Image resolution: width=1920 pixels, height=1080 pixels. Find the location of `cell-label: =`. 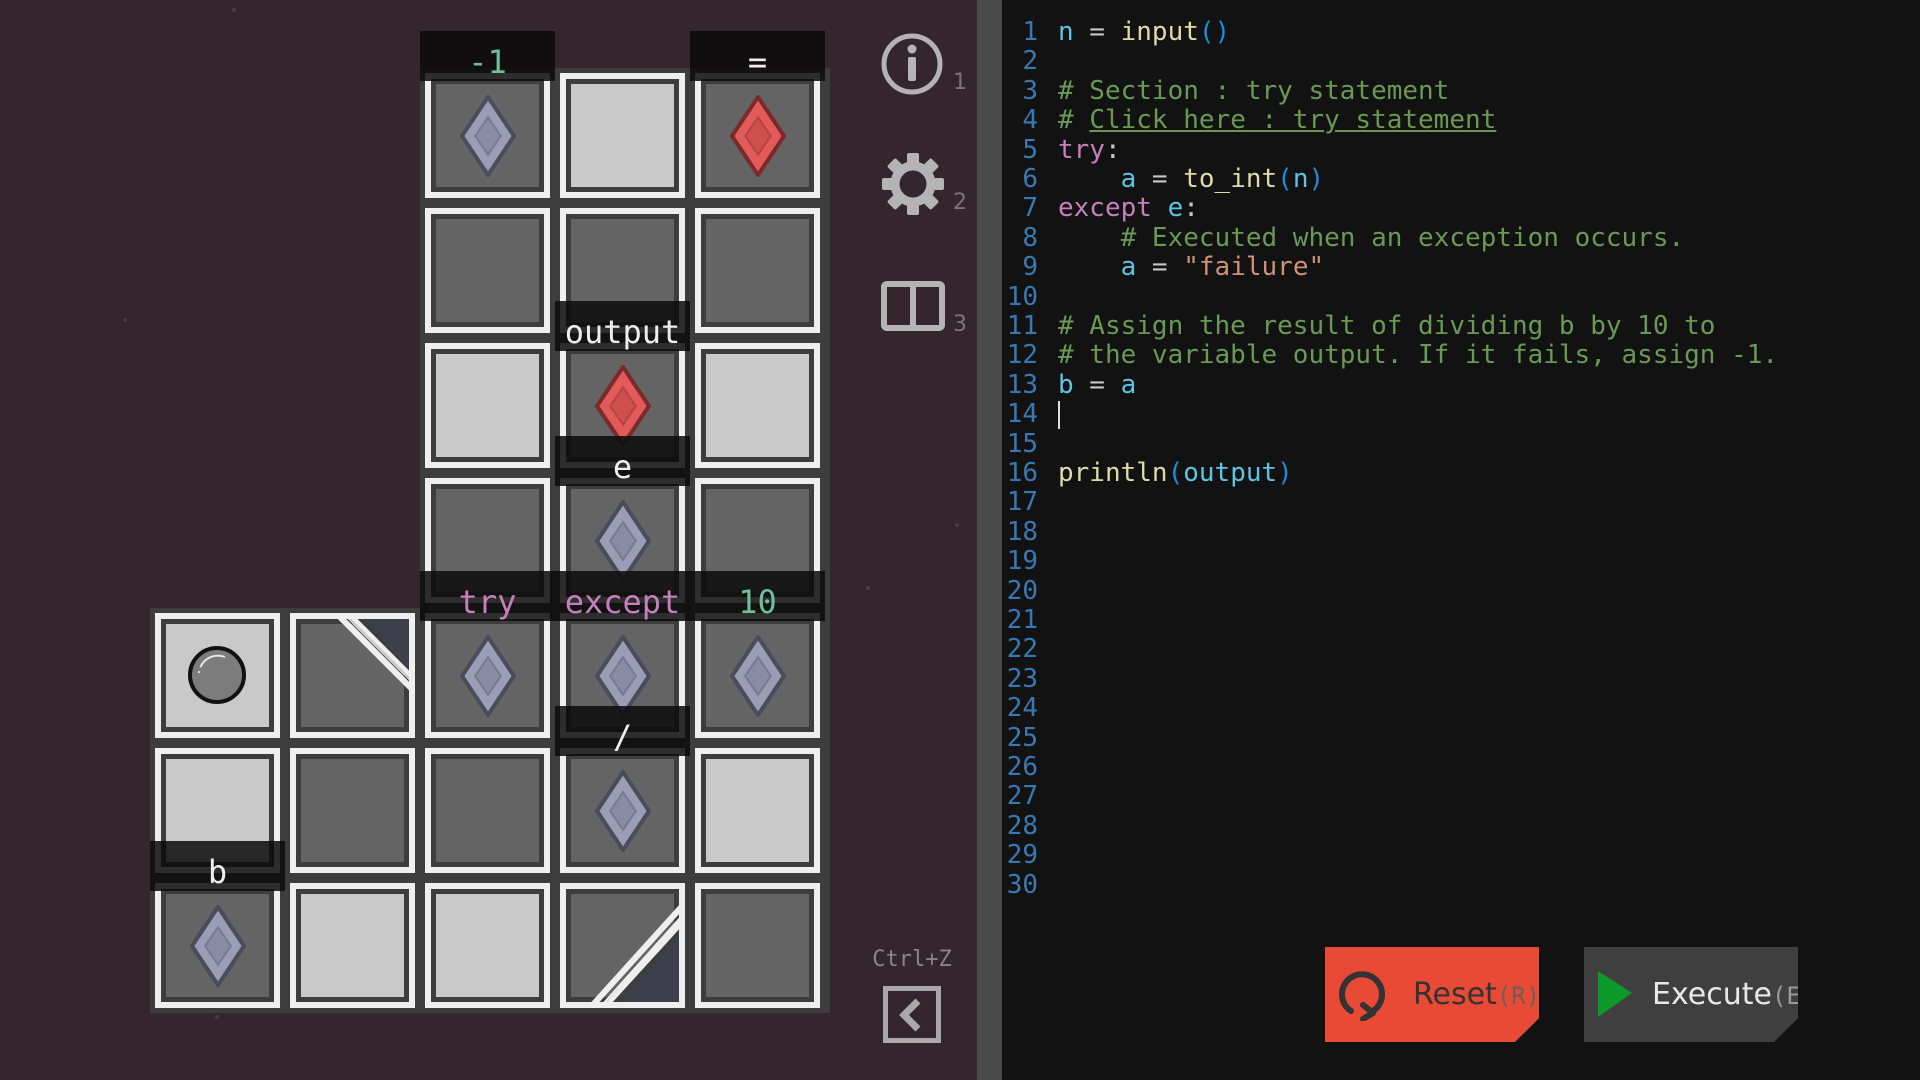

cell-label: = is located at coordinates (757, 56).